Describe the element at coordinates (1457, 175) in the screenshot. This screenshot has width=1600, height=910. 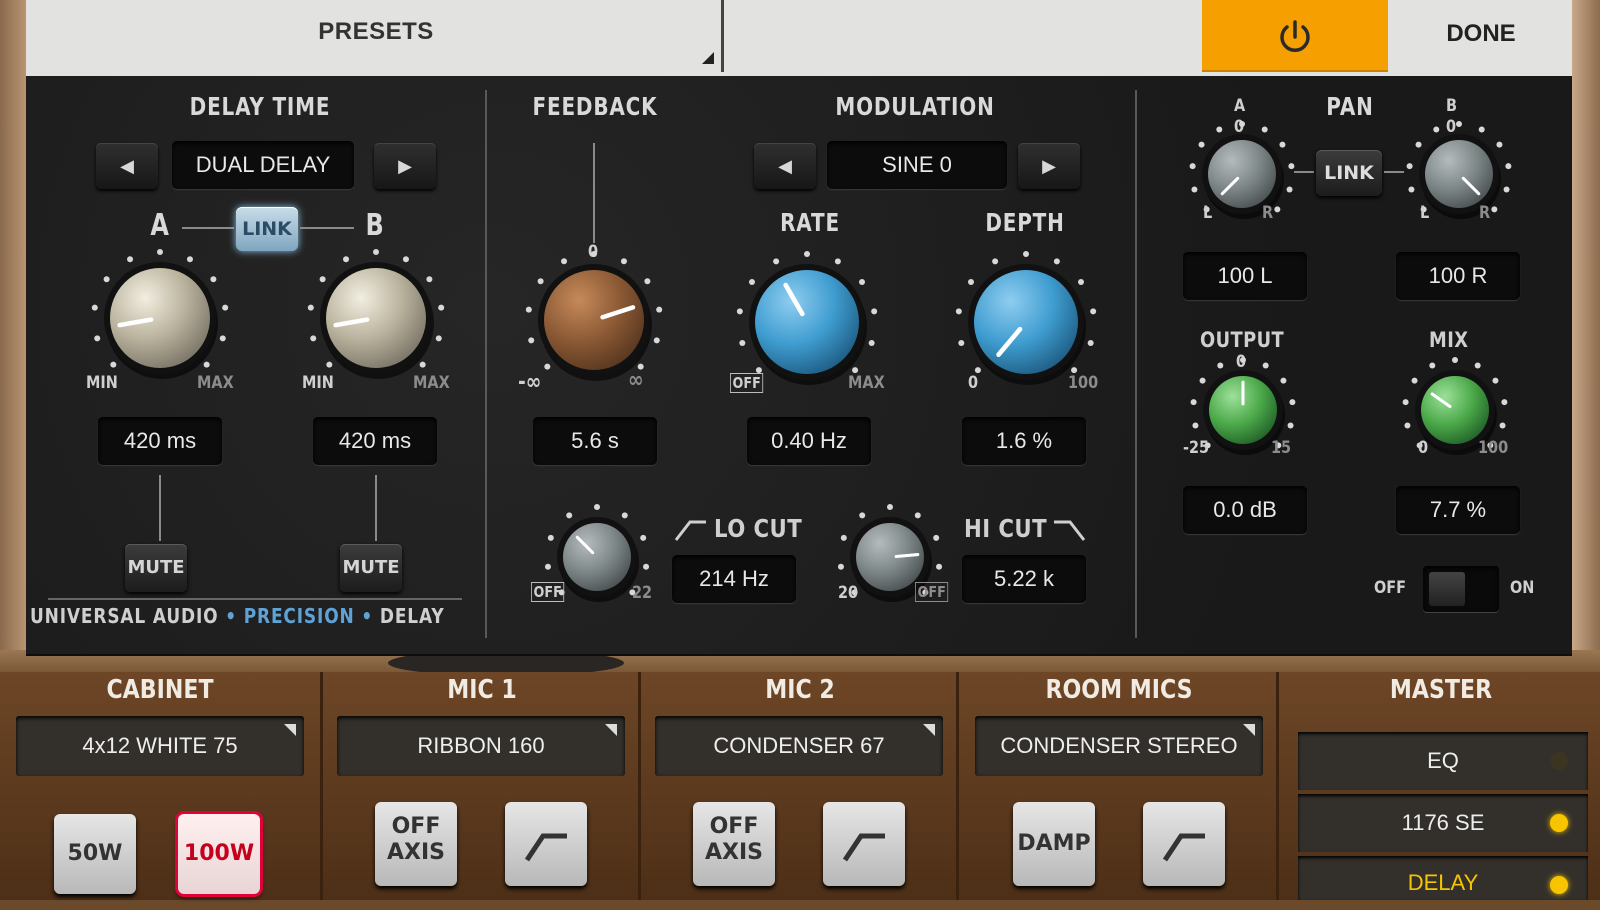
I see `pan-b-knob` at that location.